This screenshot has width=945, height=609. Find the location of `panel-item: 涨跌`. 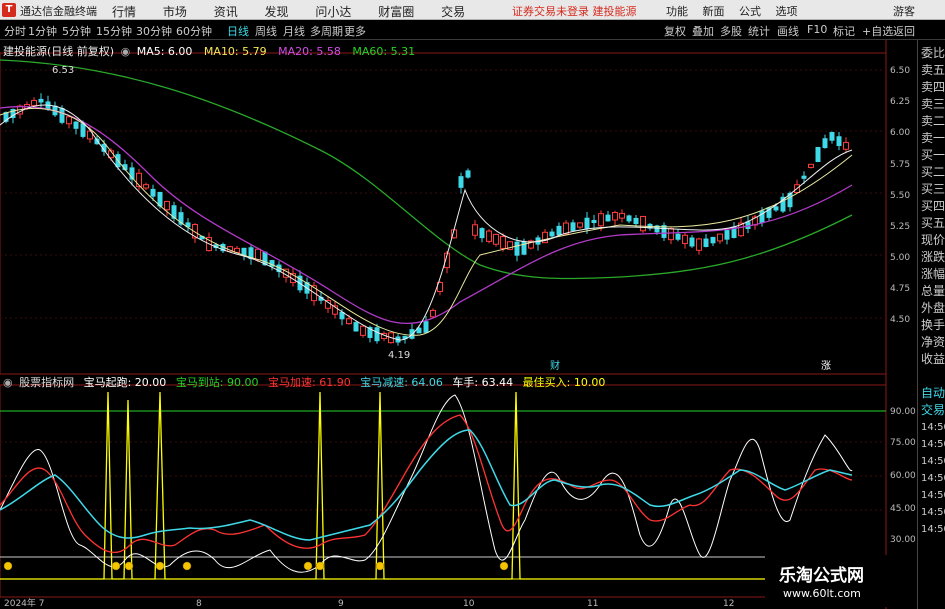

panel-item: 涨跌 is located at coordinates (933, 256).